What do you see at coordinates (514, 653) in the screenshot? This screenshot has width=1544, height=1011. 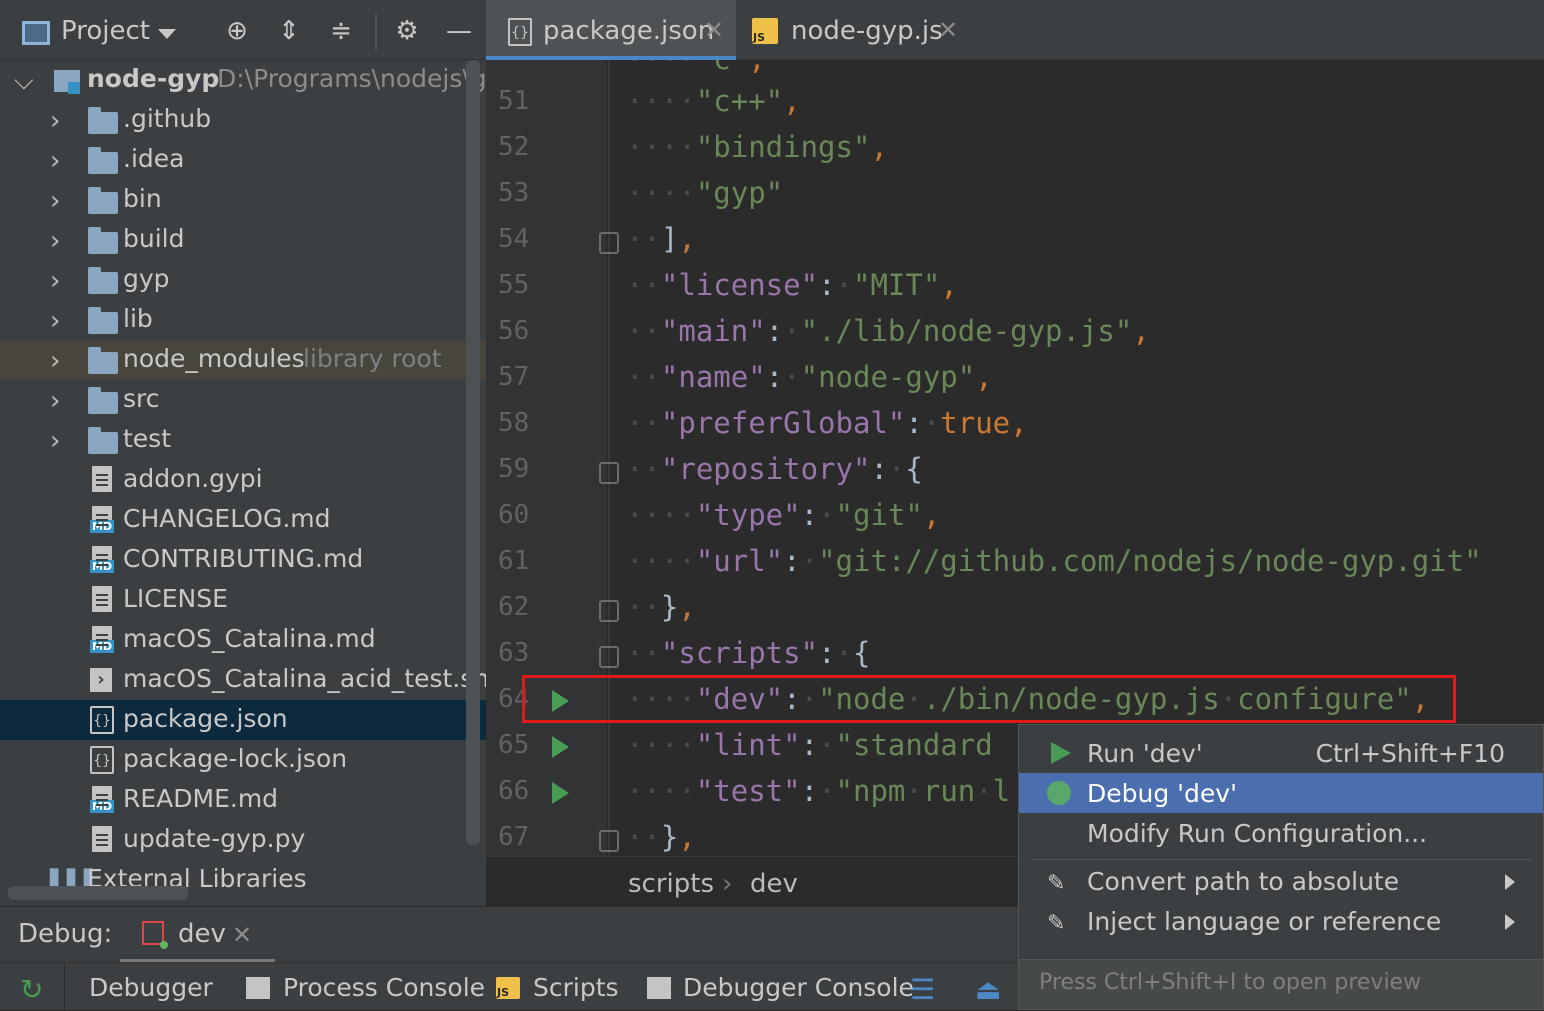 I see `line-number: 63` at bounding box center [514, 653].